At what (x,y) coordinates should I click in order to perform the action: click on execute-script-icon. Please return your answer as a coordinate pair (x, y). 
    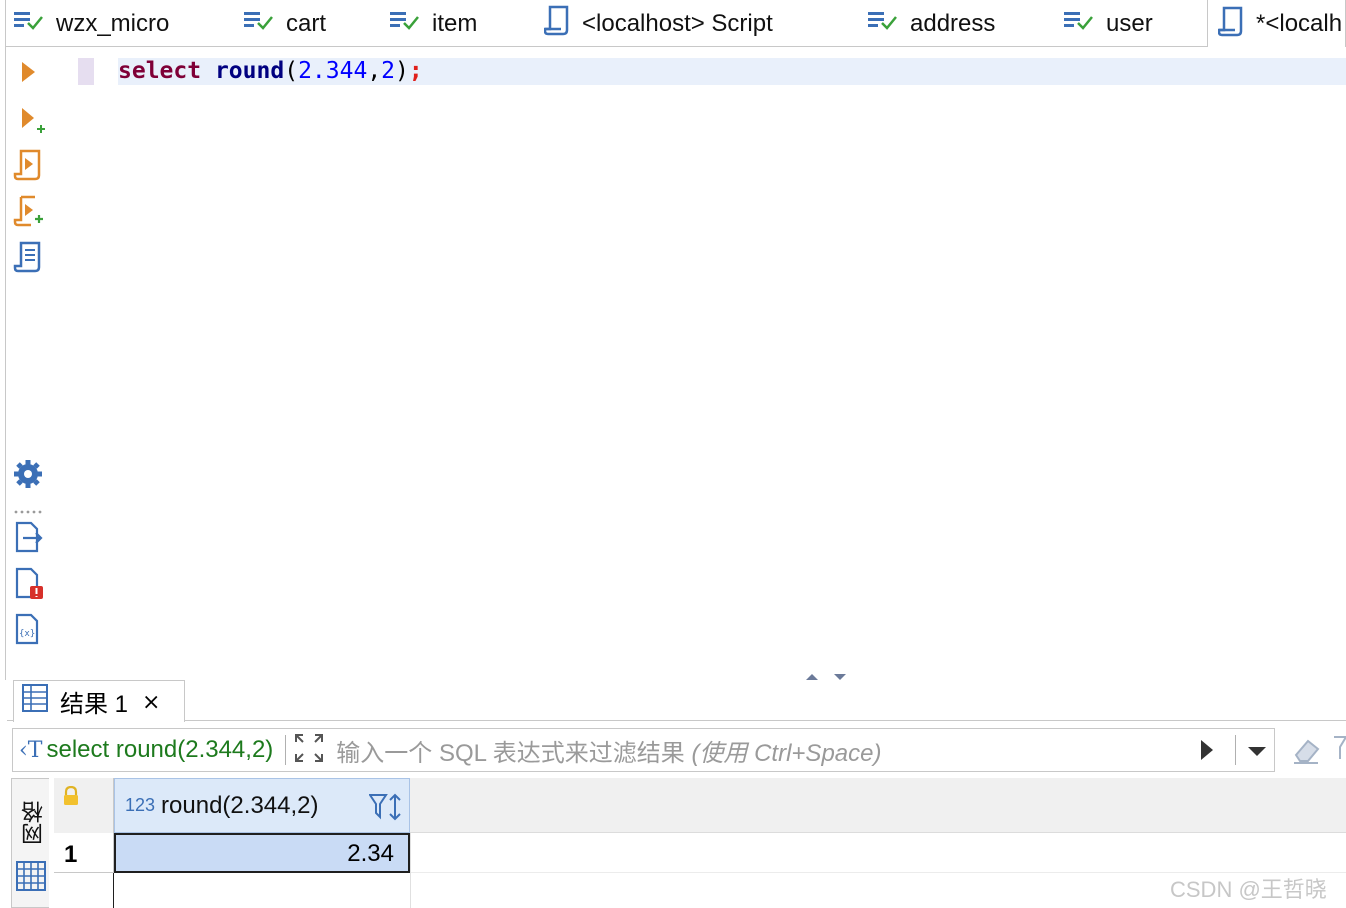
    Looking at the image, I should click on (28, 167).